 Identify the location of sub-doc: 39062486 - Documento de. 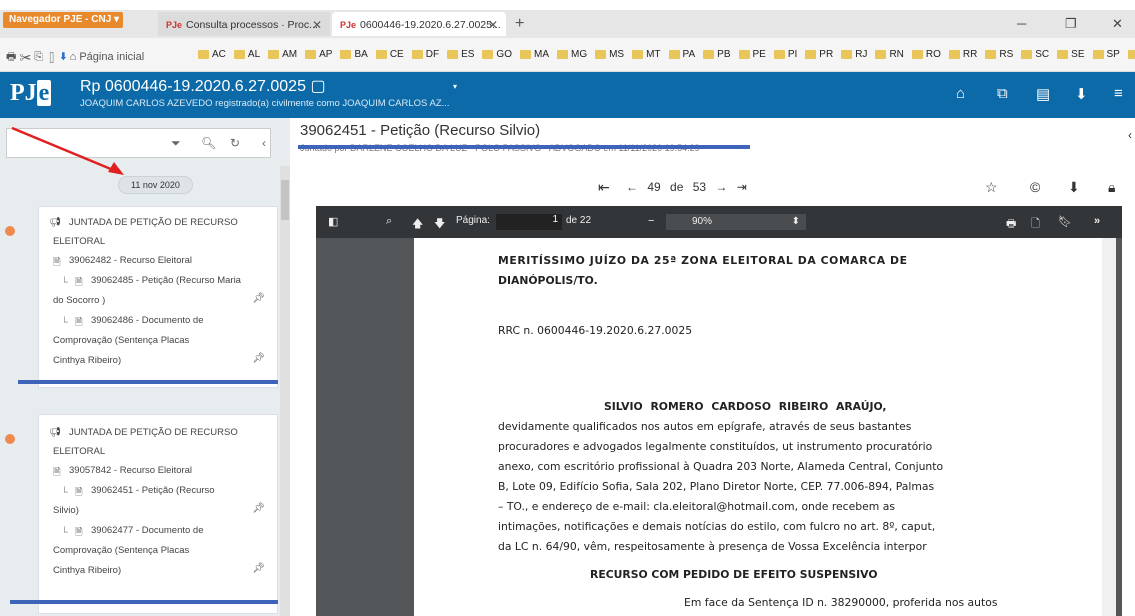
(147, 320).